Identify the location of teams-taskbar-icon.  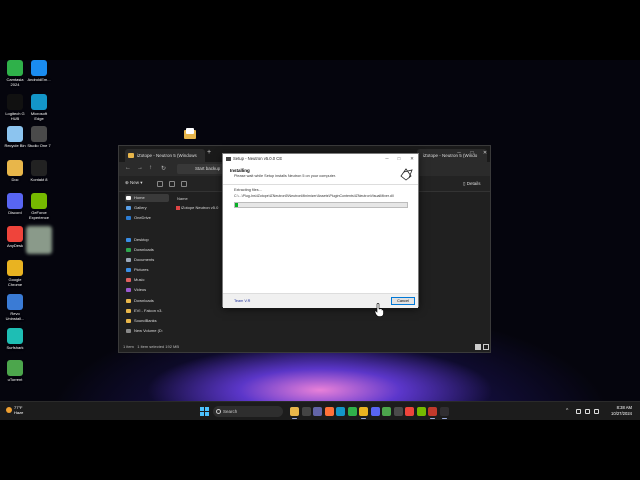
(317, 411).